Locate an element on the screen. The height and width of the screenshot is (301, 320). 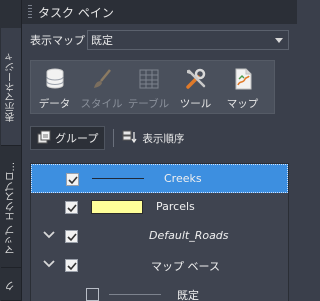
grip-icon is located at coordinates (30, 12).